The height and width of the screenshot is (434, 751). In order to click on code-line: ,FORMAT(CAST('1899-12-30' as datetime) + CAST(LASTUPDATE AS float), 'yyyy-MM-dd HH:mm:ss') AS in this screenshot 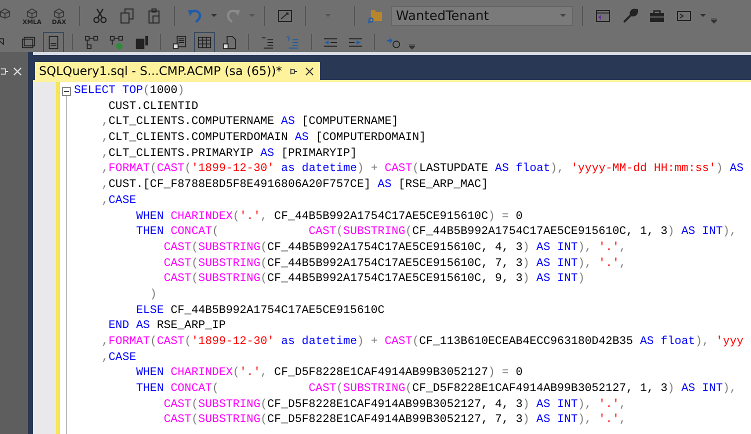, I will do `click(422, 169)`.